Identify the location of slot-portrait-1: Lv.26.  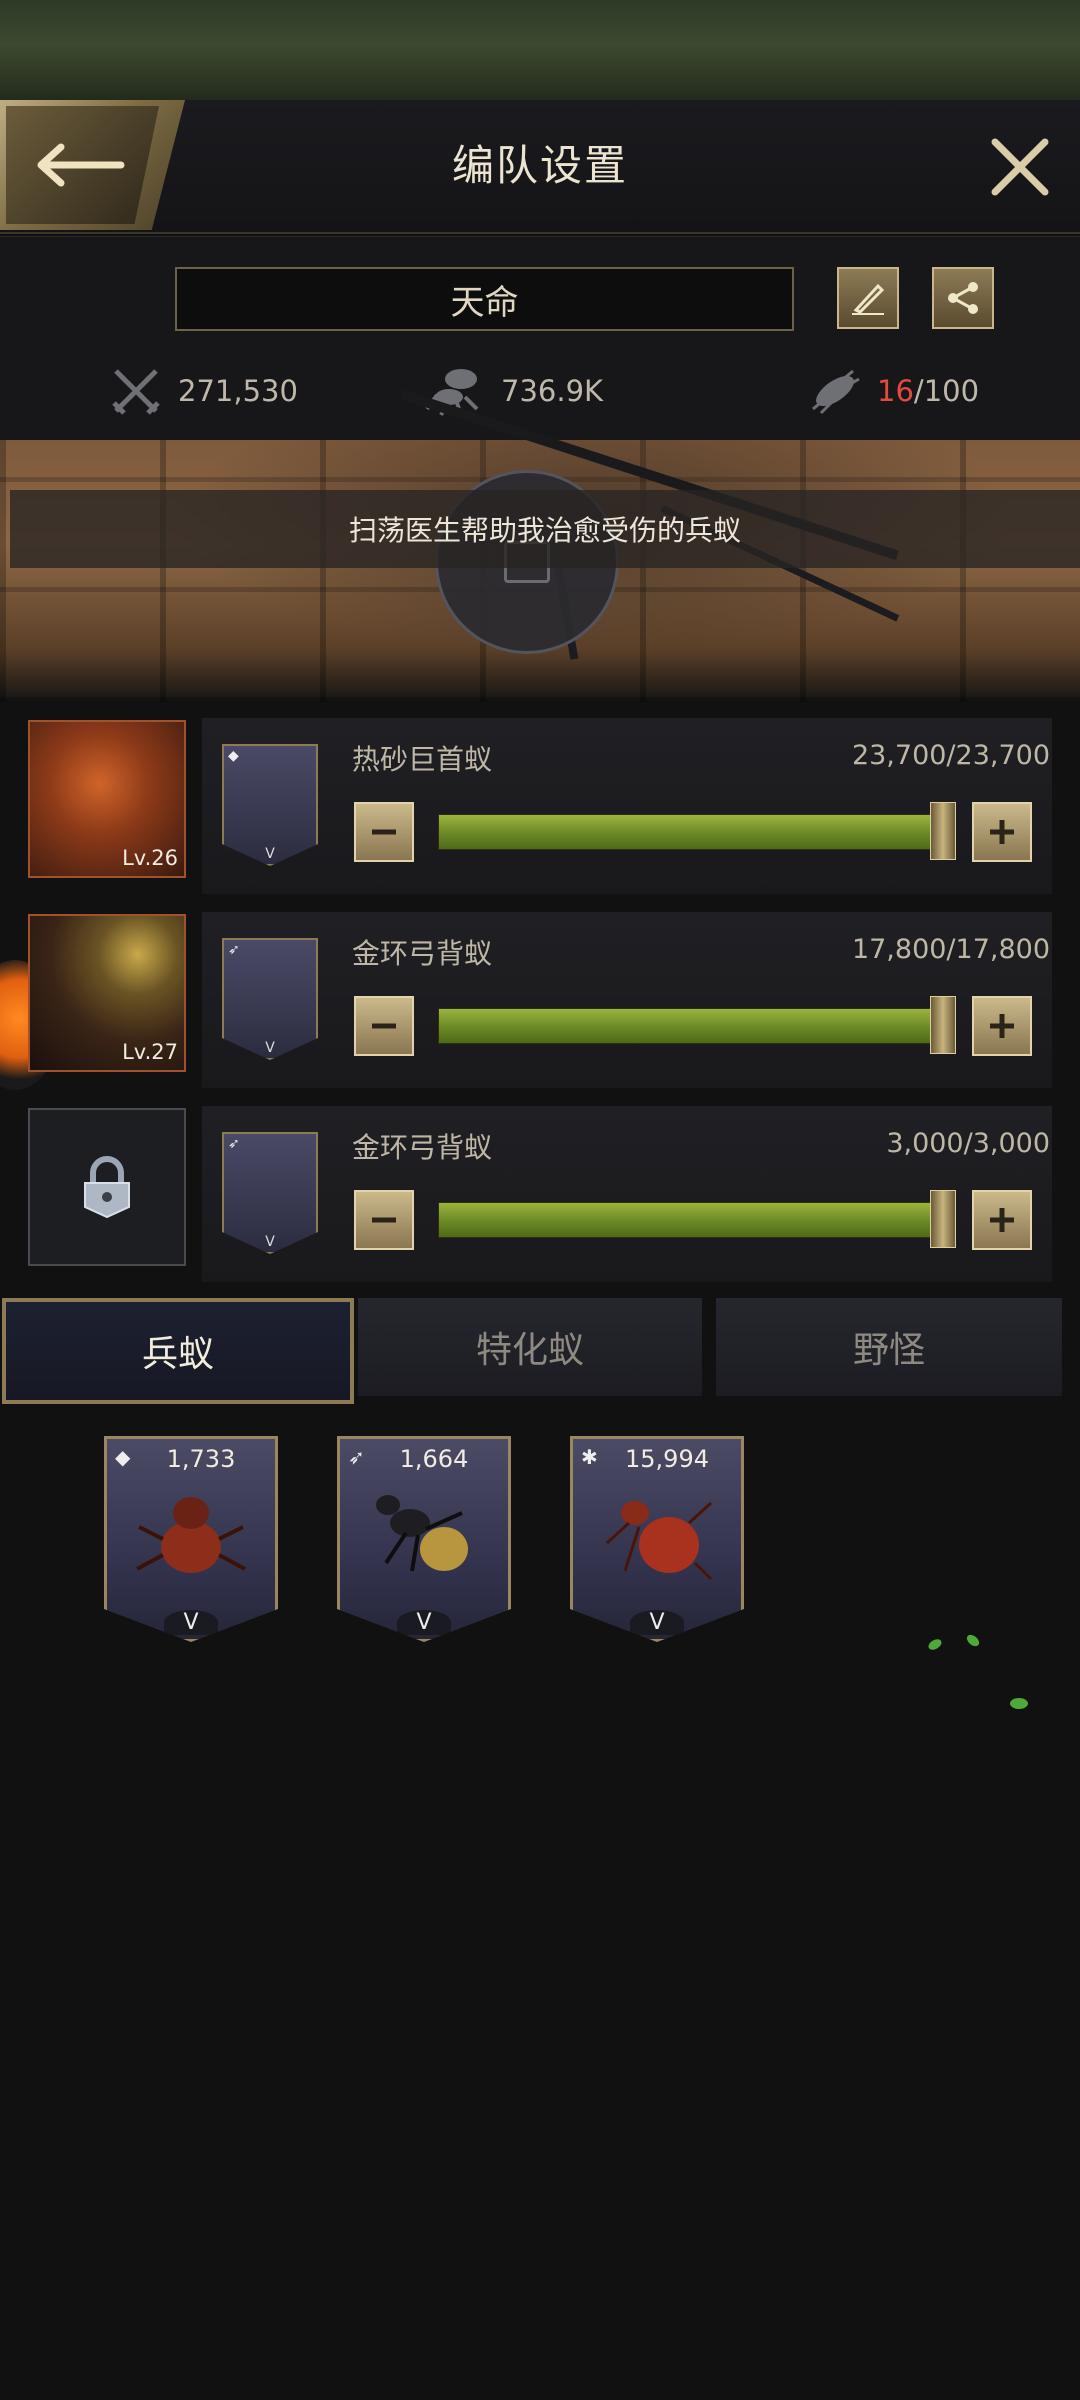
(107, 799).